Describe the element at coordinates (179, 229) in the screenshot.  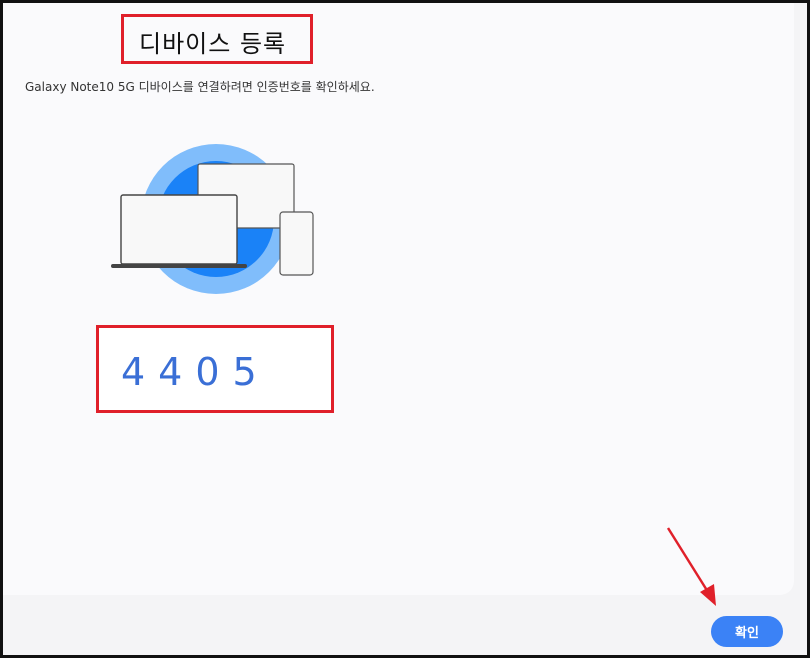
I see `laptop-screen-shape` at that location.